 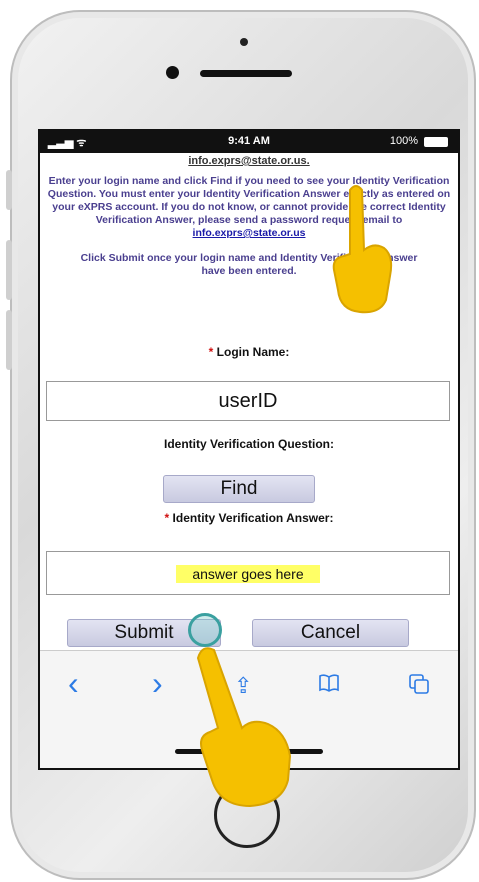 I want to click on find-button: Find, so click(x=239, y=489).